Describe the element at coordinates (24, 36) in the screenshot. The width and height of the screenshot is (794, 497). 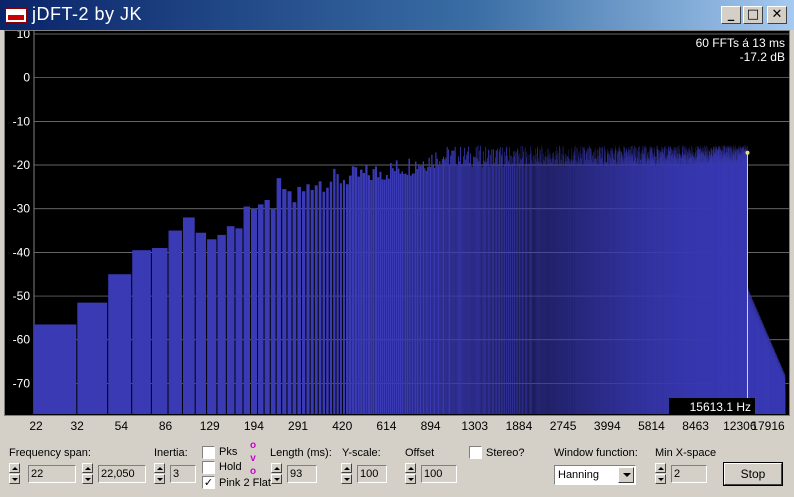
I see `y-tick-label: 10` at that location.